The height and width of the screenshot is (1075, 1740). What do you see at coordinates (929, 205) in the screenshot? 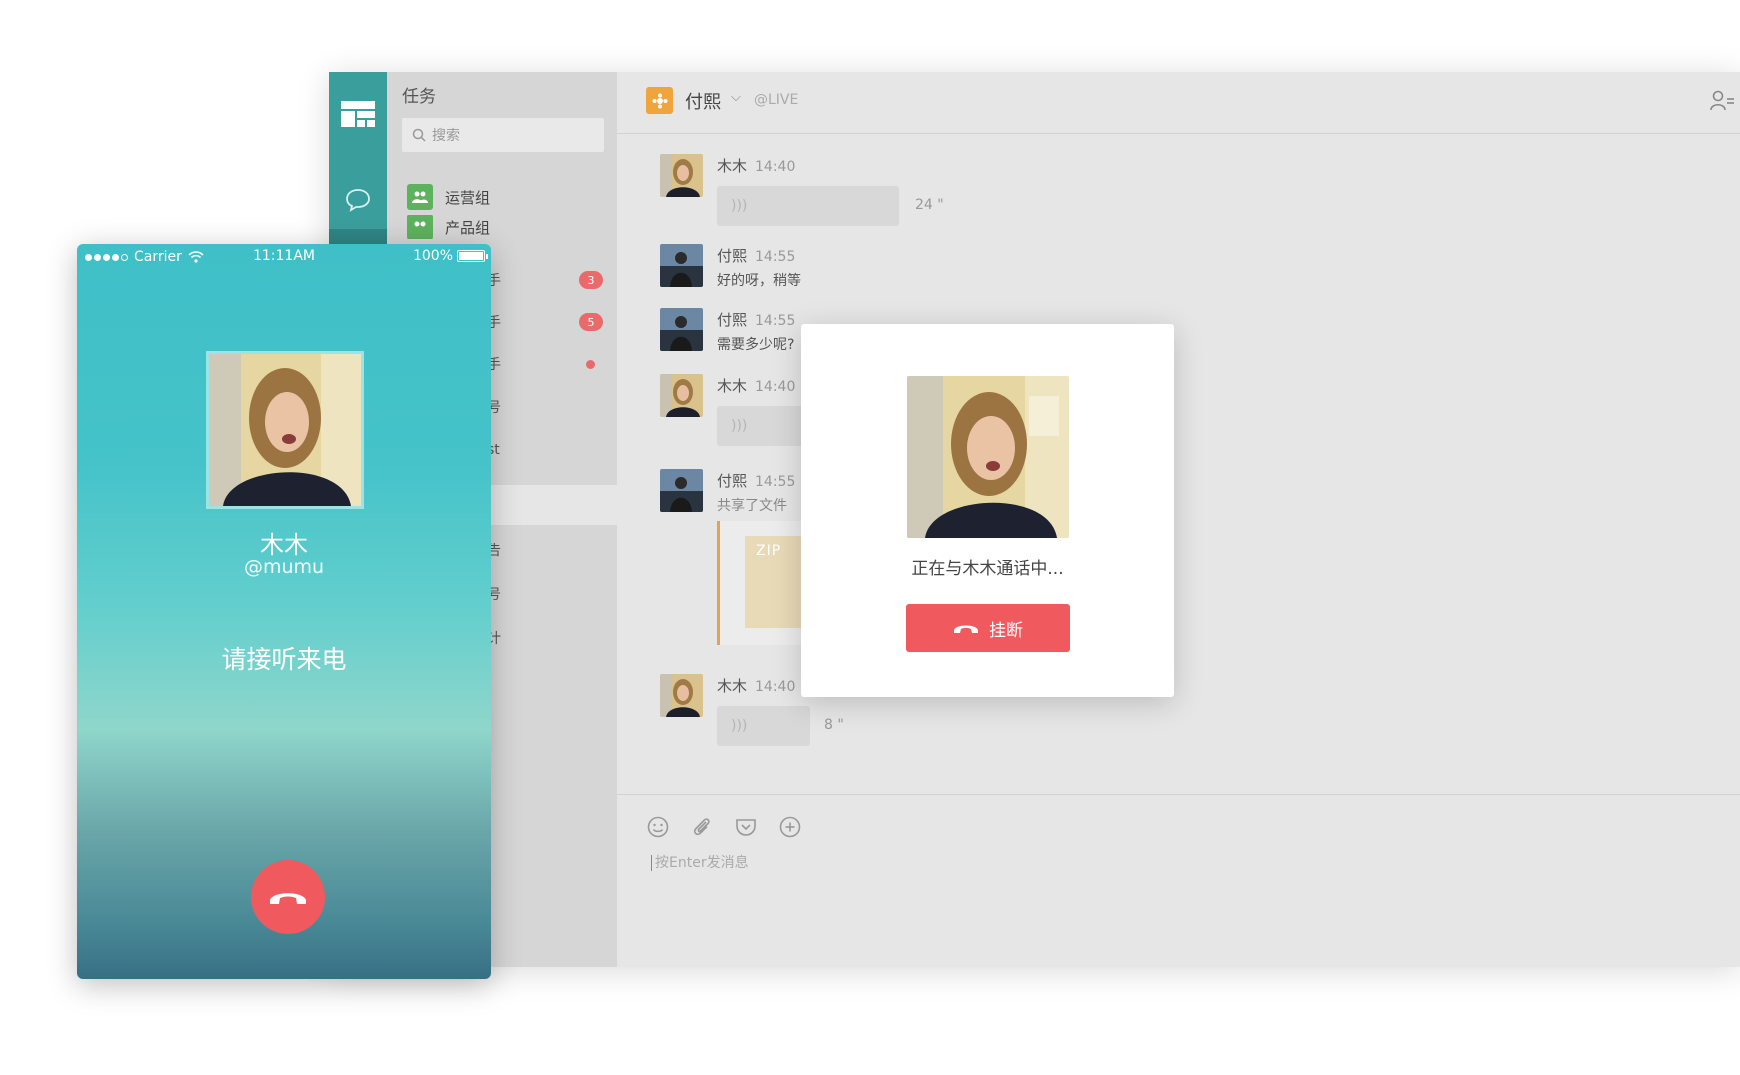
I see `voice-duration: 24 "` at bounding box center [929, 205].